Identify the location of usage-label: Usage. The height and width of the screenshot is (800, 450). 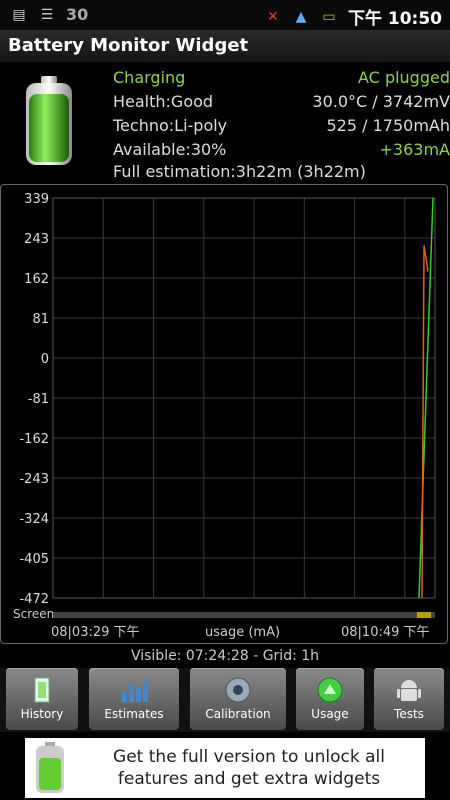
(330, 714).